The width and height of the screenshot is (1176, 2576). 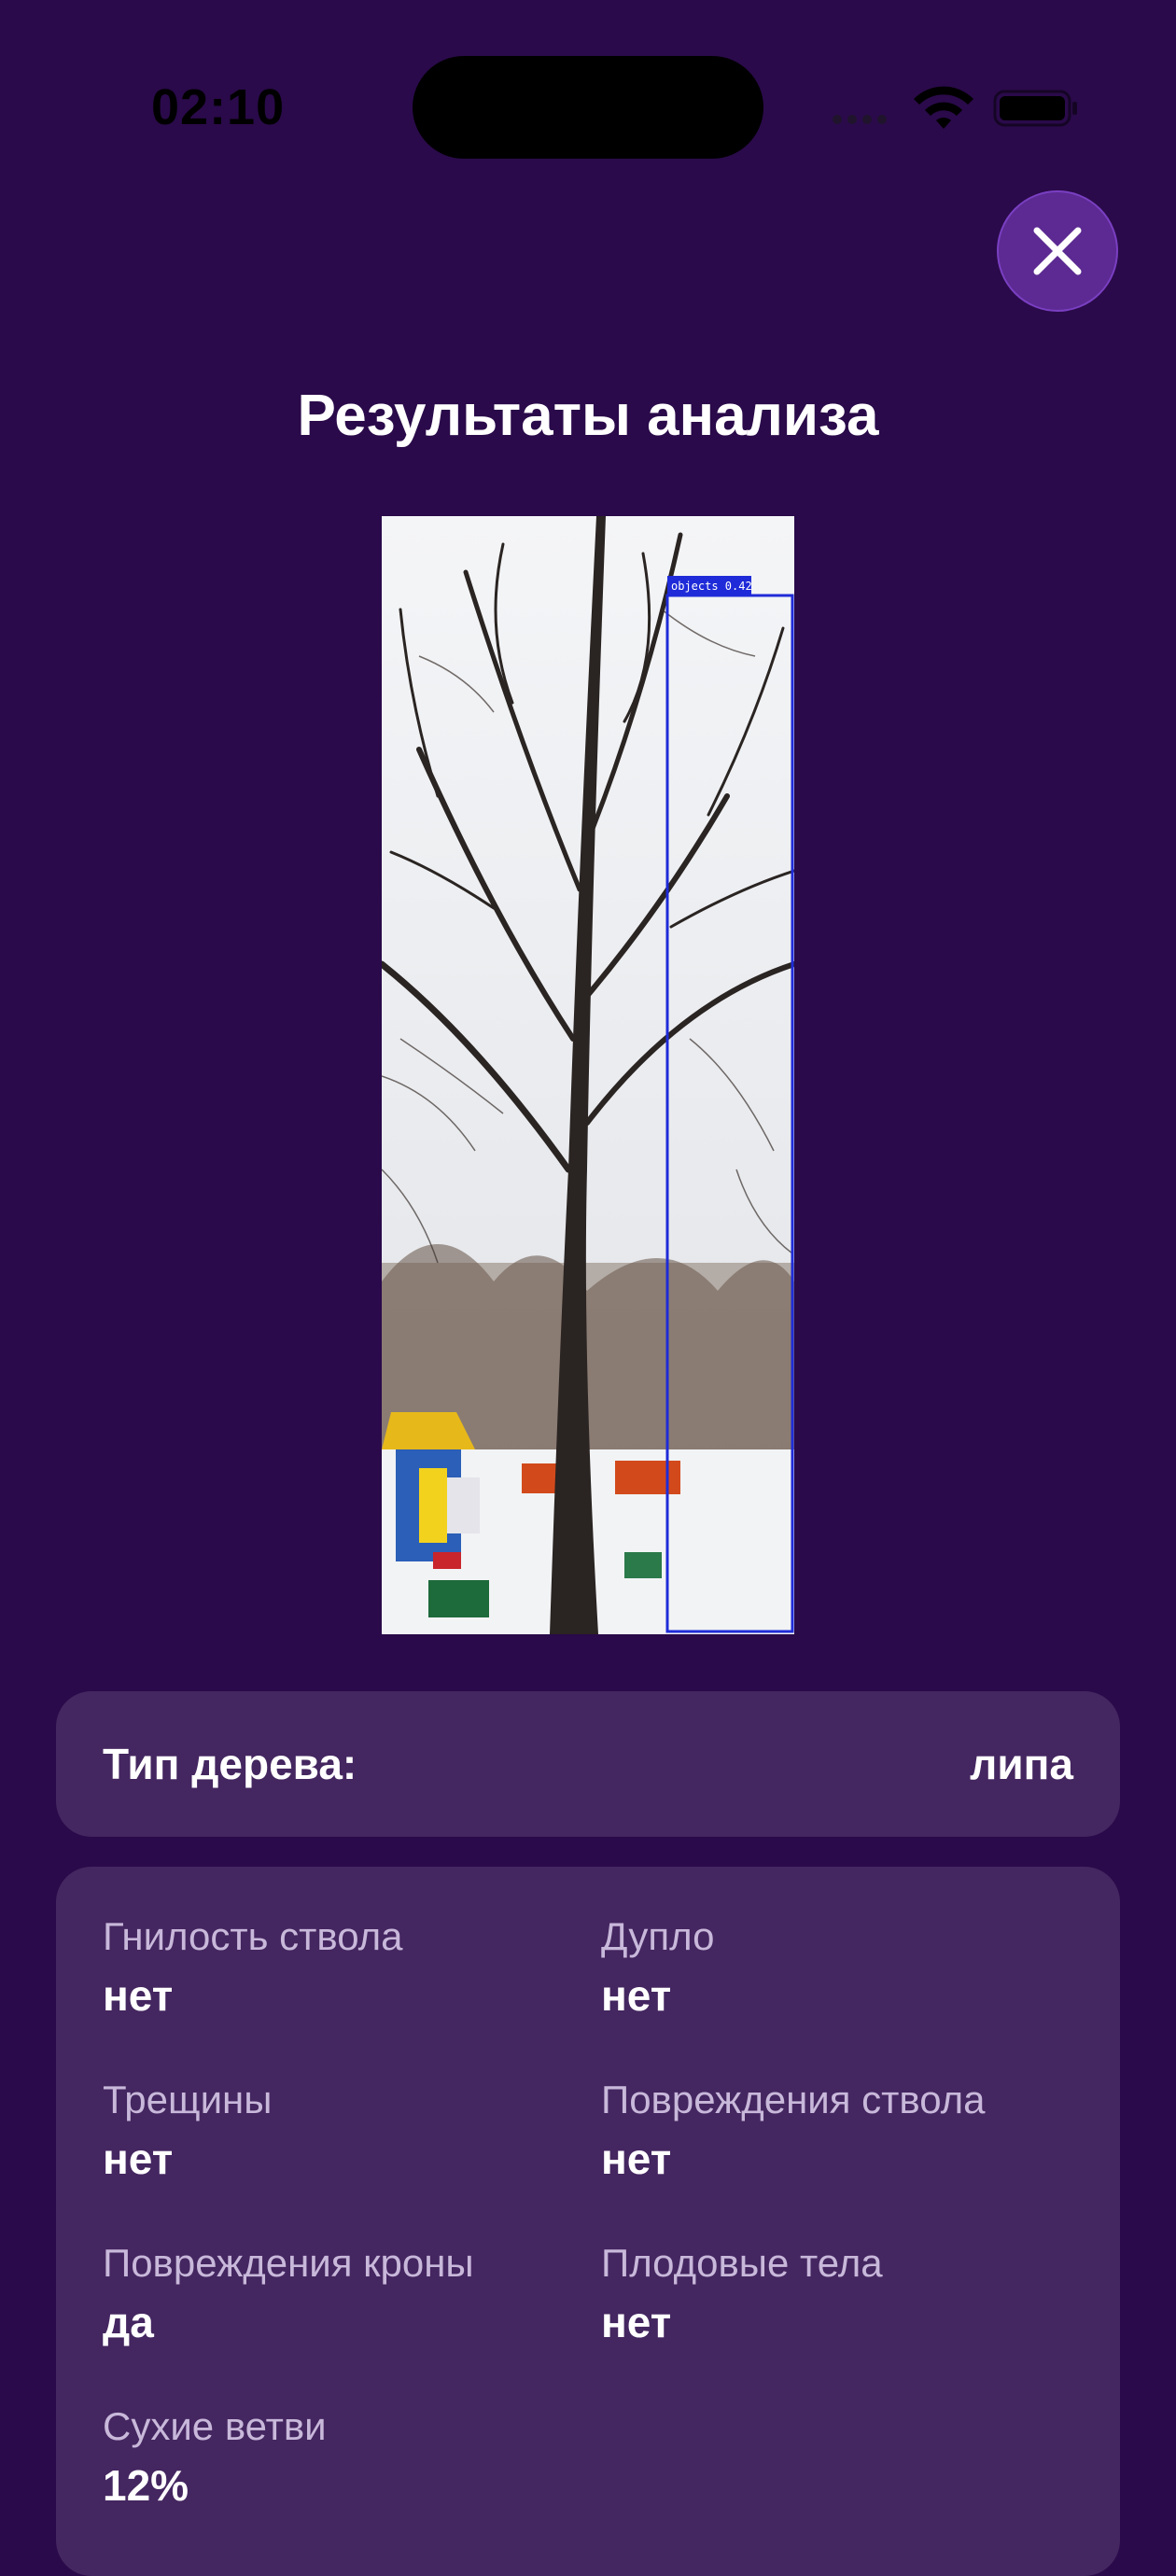 What do you see at coordinates (215, 2457) in the screenshot?
I see `finding-dry-branches: Сухие ветви 12%` at bounding box center [215, 2457].